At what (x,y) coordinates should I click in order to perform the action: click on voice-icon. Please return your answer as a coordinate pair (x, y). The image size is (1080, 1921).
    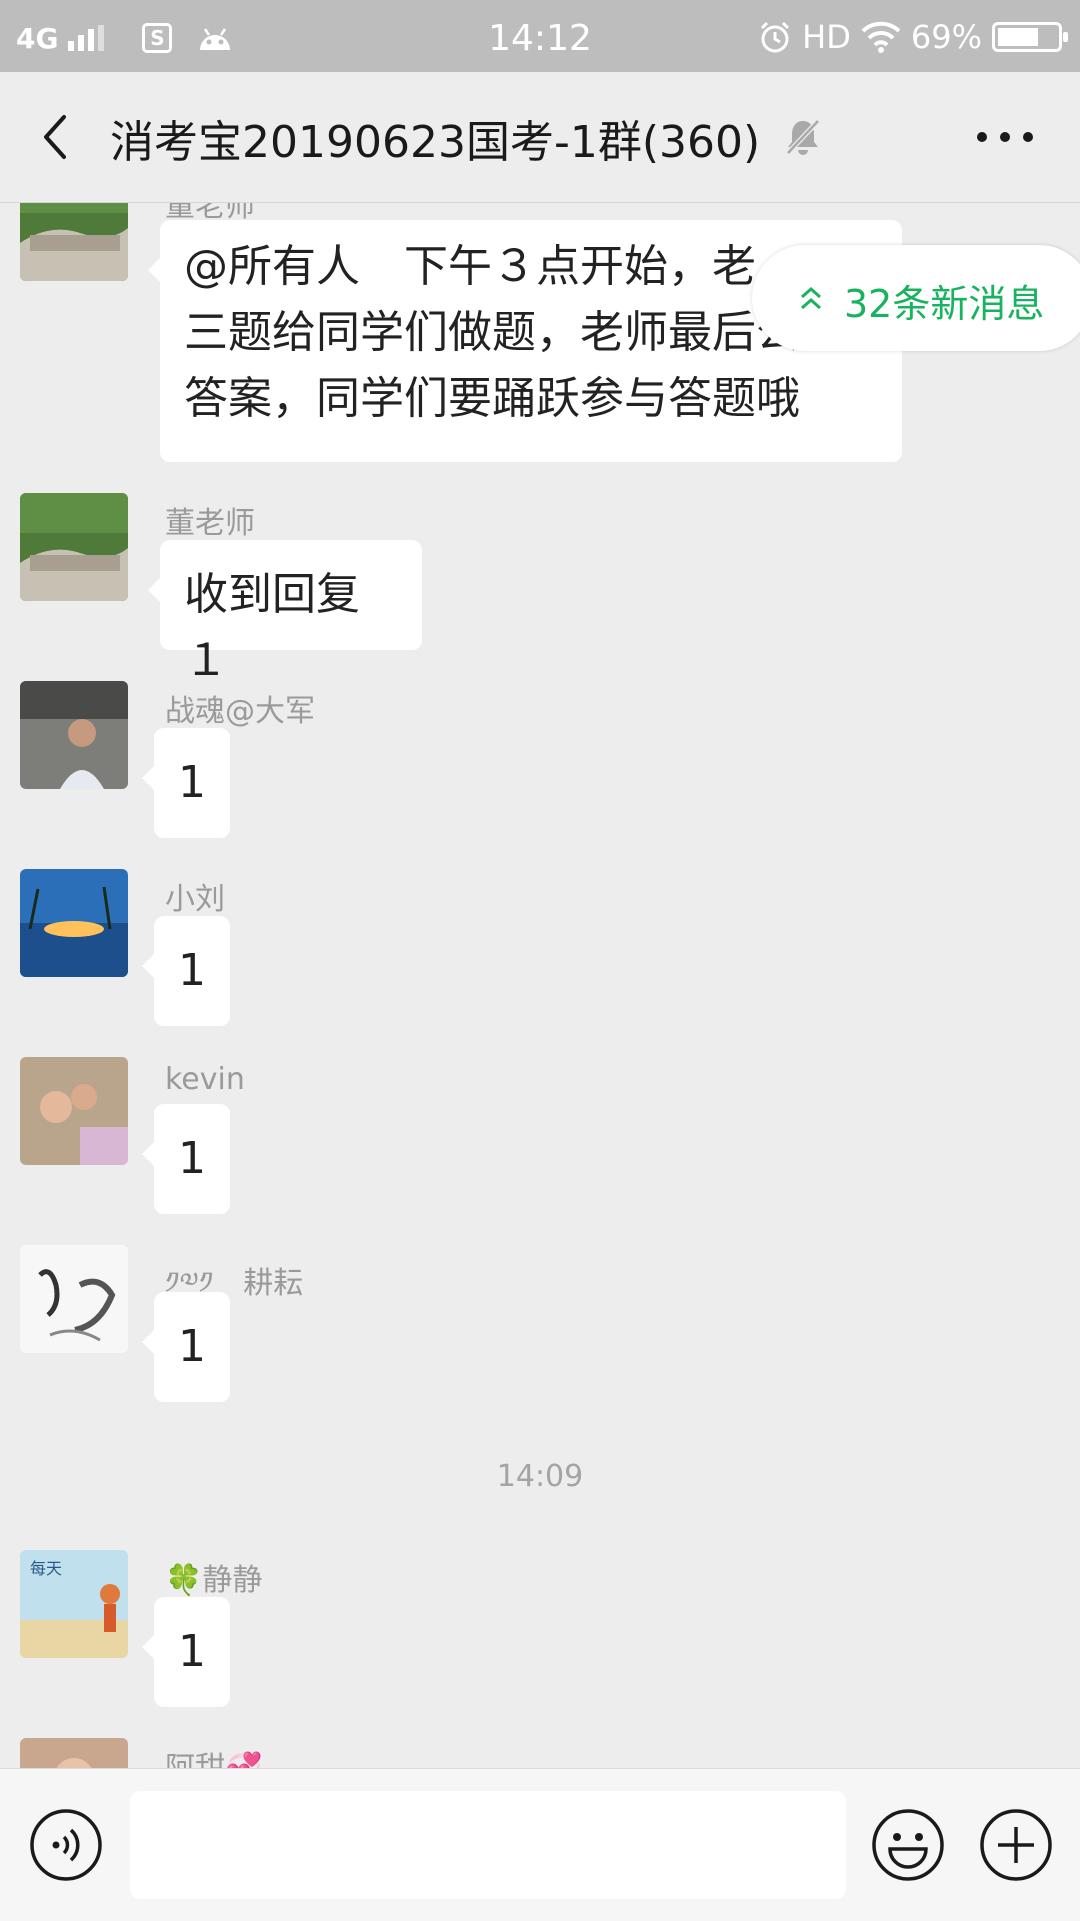
    Looking at the image, I should click on (66, 1845).